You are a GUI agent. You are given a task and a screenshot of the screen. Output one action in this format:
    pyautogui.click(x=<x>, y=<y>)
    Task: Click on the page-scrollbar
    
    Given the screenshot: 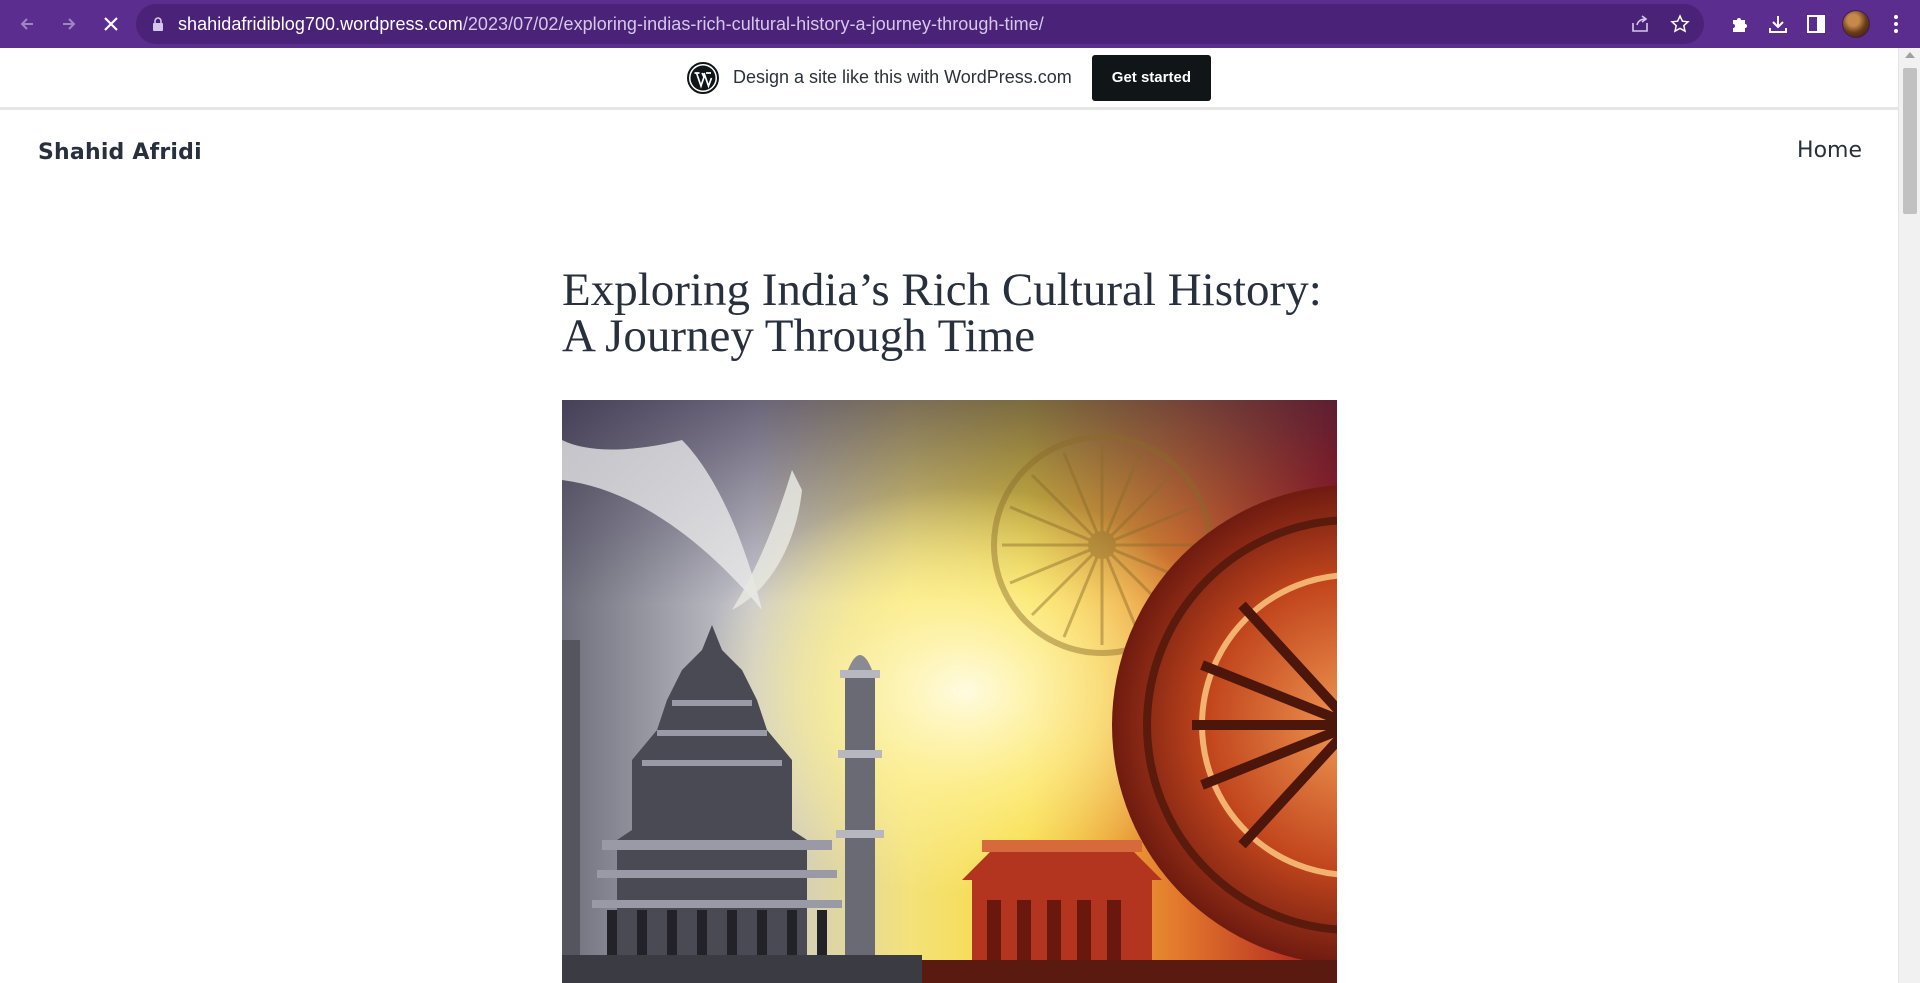 What is the action you would take?
    pyautogui.click(x=1909, y=515)
    